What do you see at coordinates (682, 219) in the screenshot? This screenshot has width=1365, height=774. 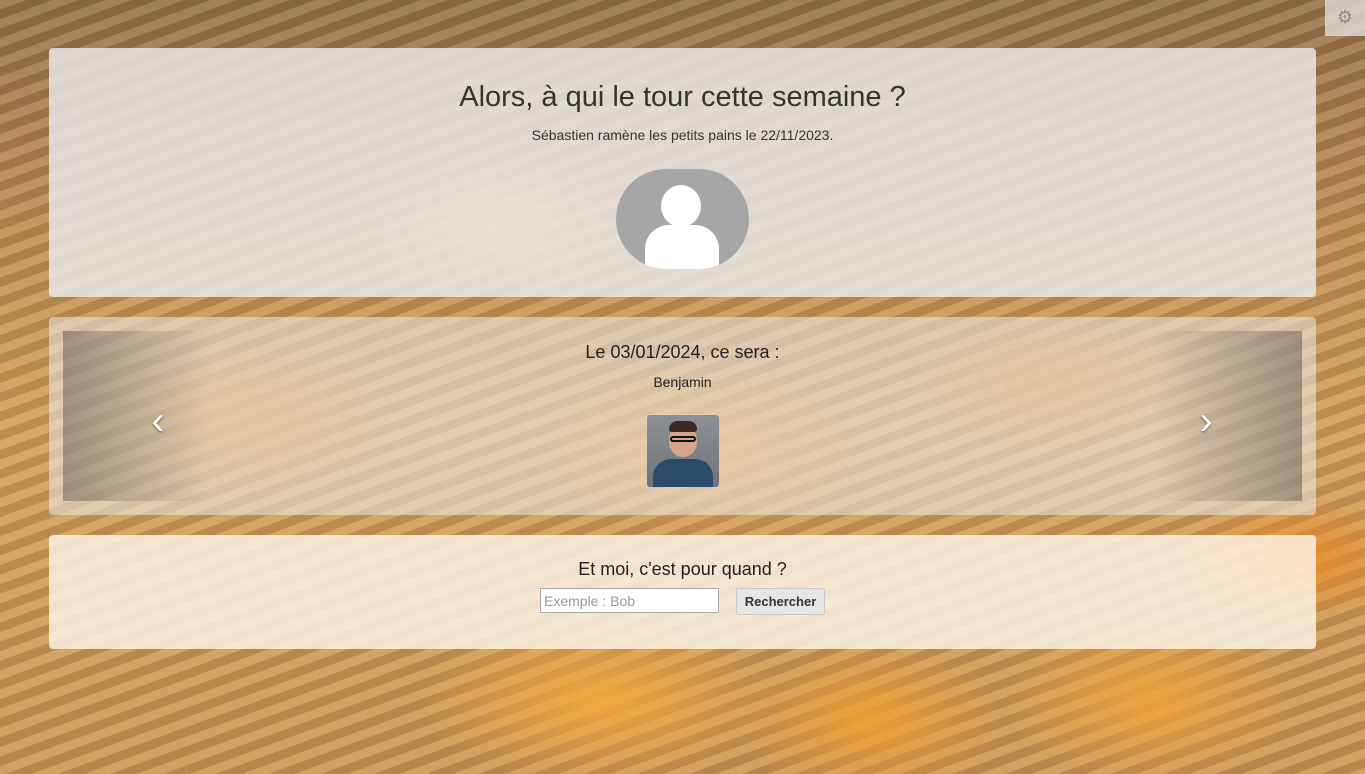 I see `user-placeholder-icon` at bounding box center [682, 219].